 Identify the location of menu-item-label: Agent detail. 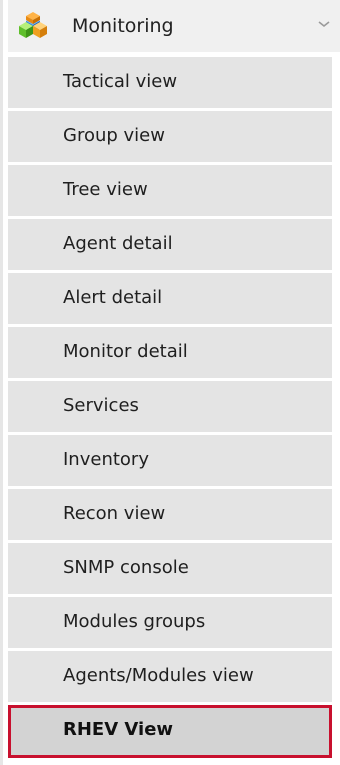
(118, 243).